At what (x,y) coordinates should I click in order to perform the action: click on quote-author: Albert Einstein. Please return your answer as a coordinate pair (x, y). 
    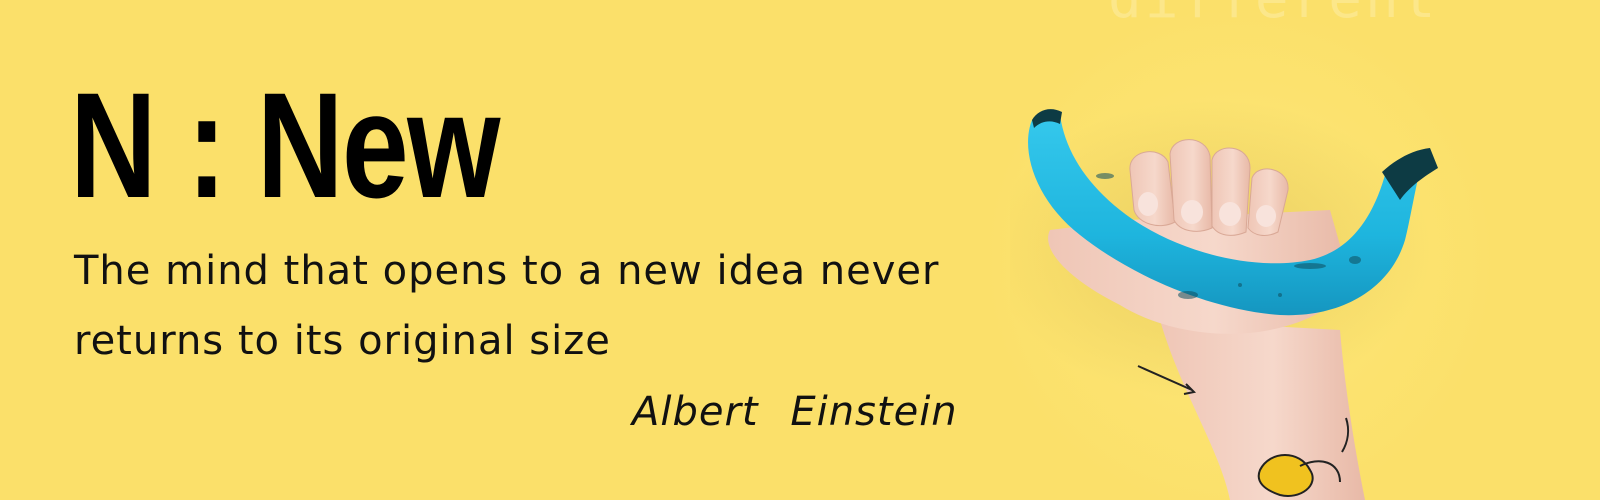
    Looking at the image, I should click on (795, 412).